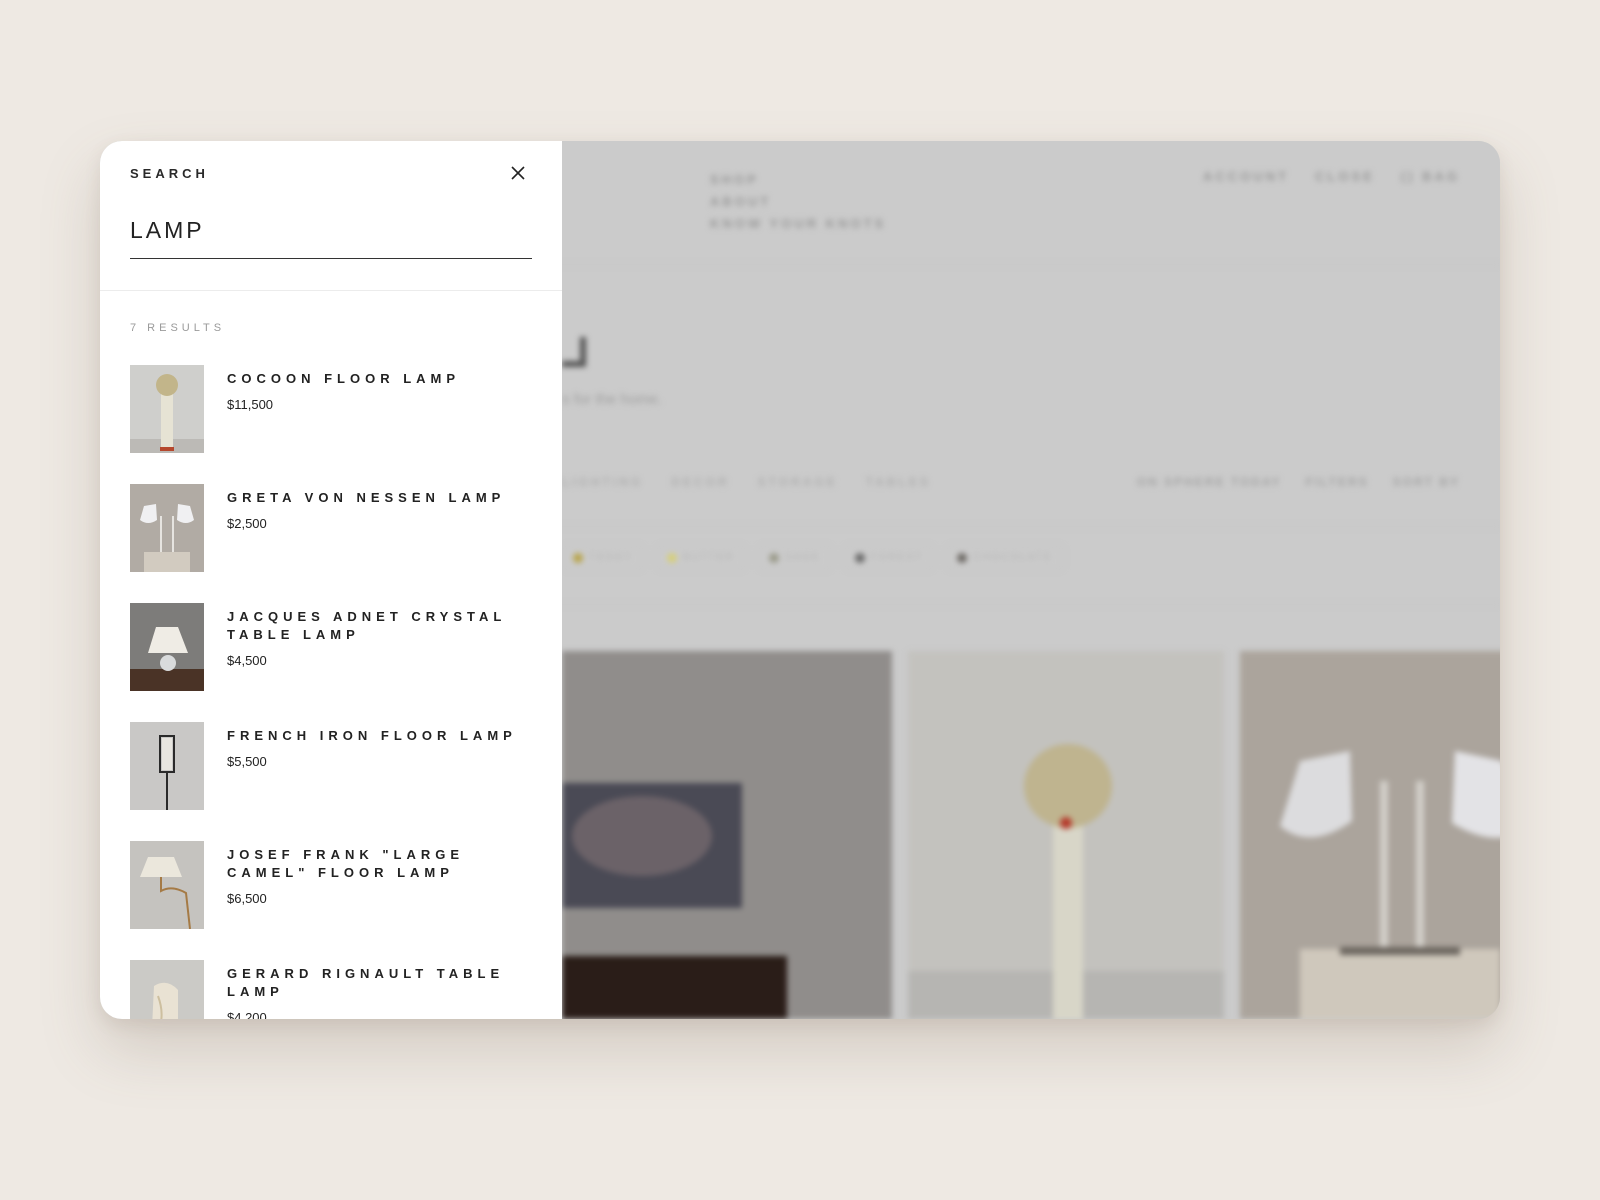 The height and width of the screenshot is (1200, 1600). I want to click on result-name: COCOON FLOOR LAMP, so click(344, 378).